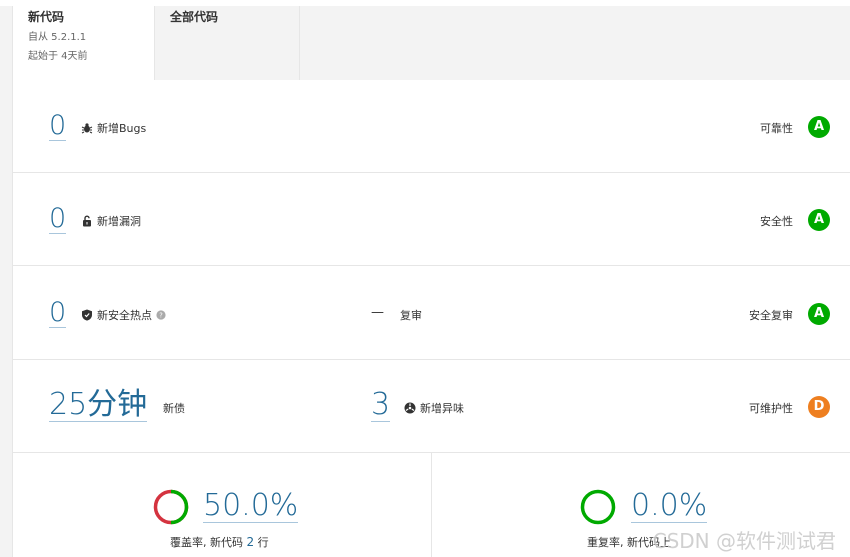  What do you see at coordinates (58, 126) in the screenshot?
I see `new-bugs-value: 0` at bounding box center [58, 126].